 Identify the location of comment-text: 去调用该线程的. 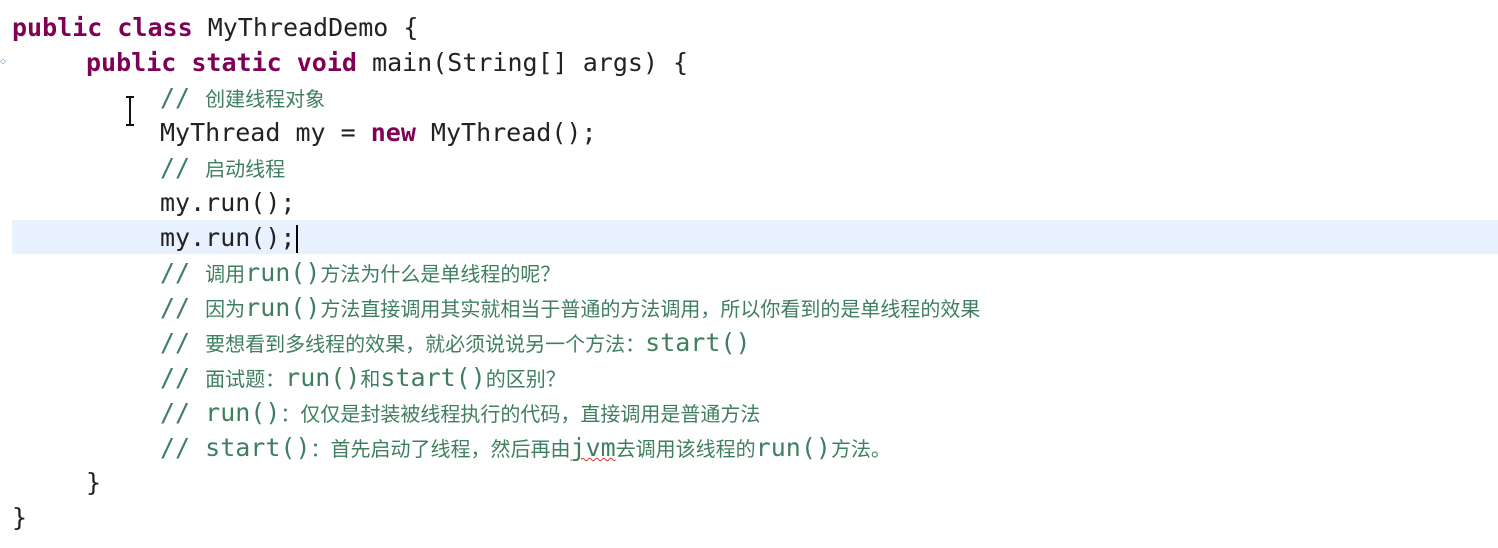
(685, 449).